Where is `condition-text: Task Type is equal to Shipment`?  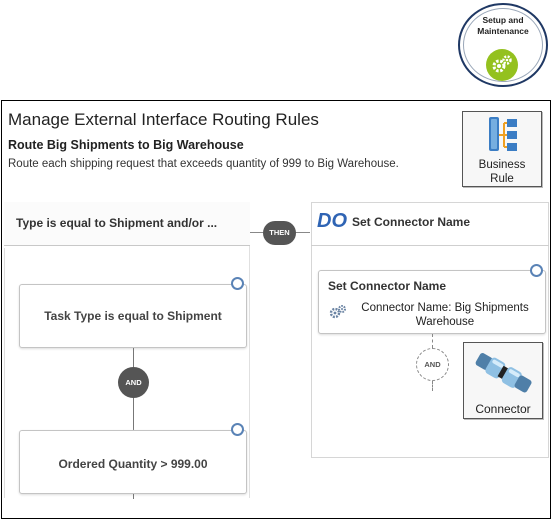
condition-text: Task Type is equal to Shipment is located at coordinates (133, 316).